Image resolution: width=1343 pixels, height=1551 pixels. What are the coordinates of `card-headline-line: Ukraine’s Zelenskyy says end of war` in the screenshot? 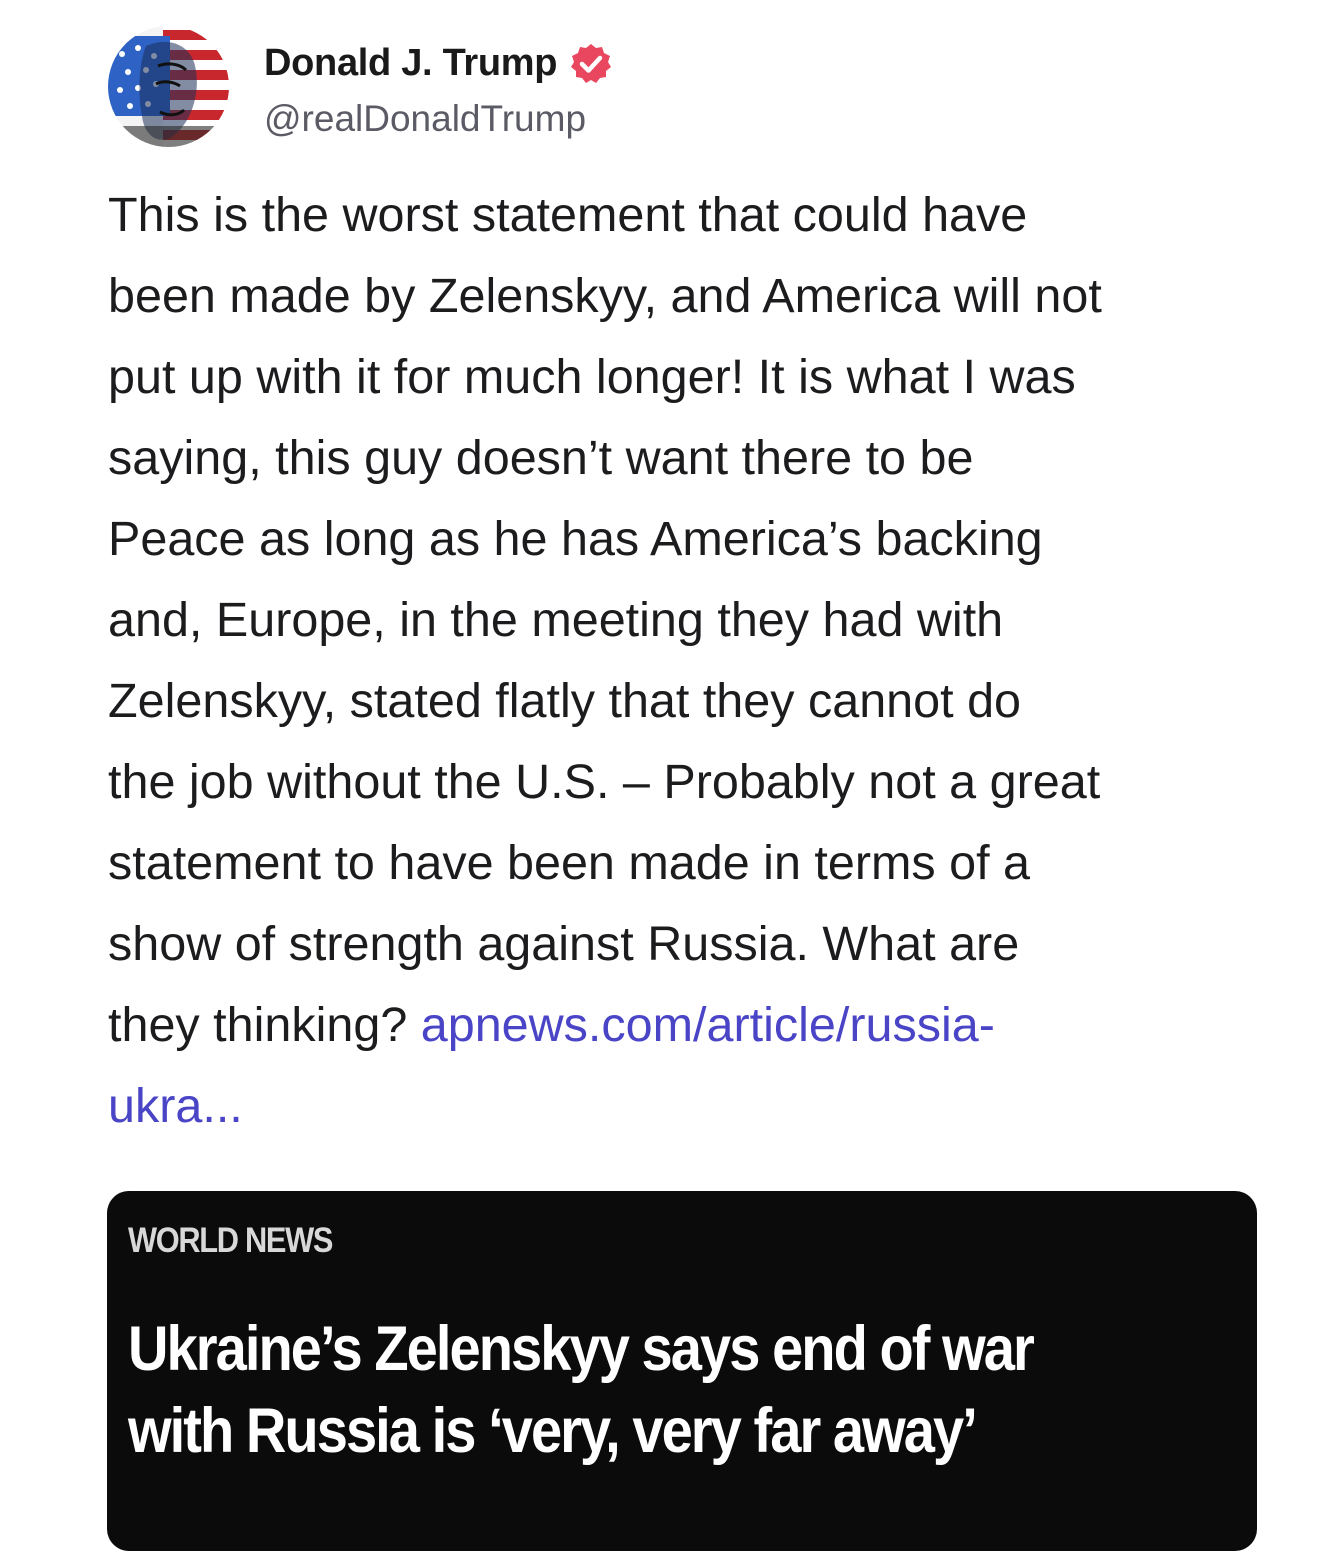 It's located at (581, 1349).